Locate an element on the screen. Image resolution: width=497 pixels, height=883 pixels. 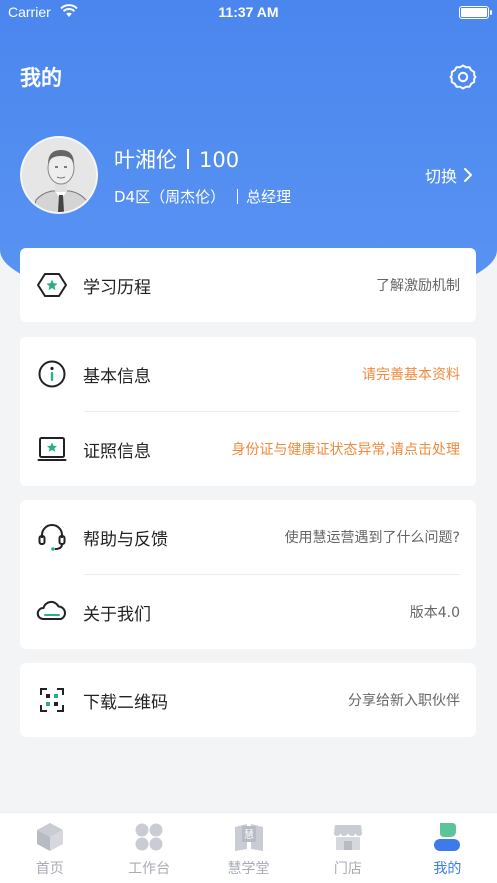
qrcode-desc: 分享给新入职伙伴 is located at coordinates (404, 701).